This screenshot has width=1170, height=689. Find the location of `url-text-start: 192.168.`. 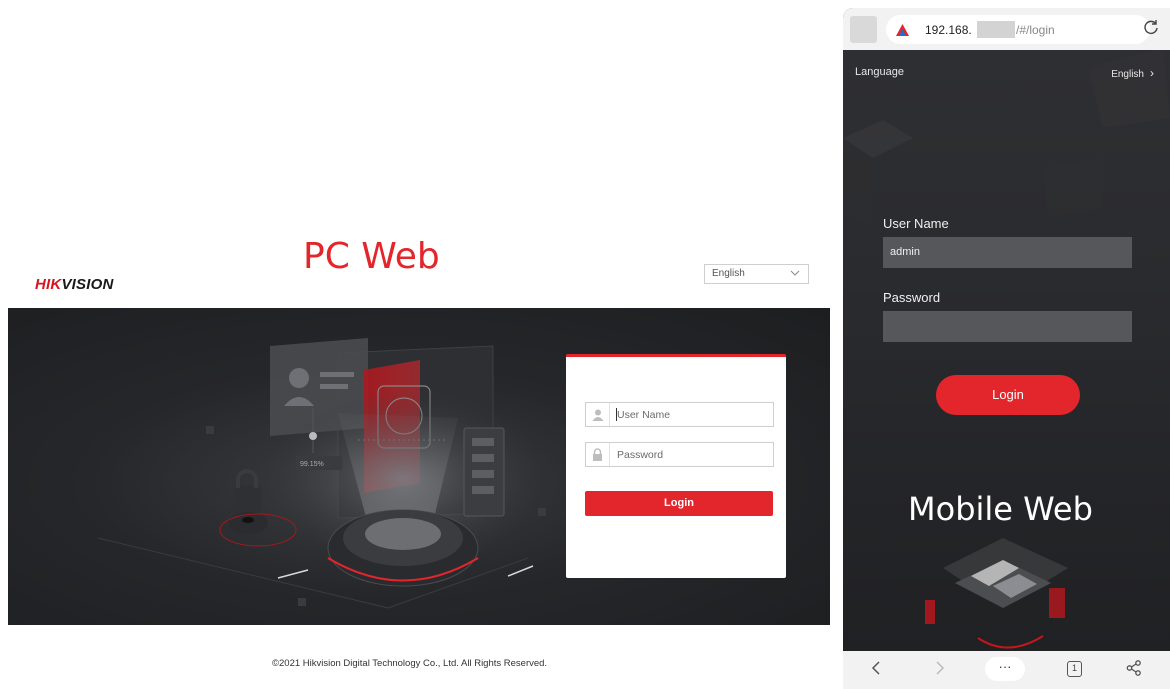

url-text-start: 192.168. is located at coordinates (948, 30).